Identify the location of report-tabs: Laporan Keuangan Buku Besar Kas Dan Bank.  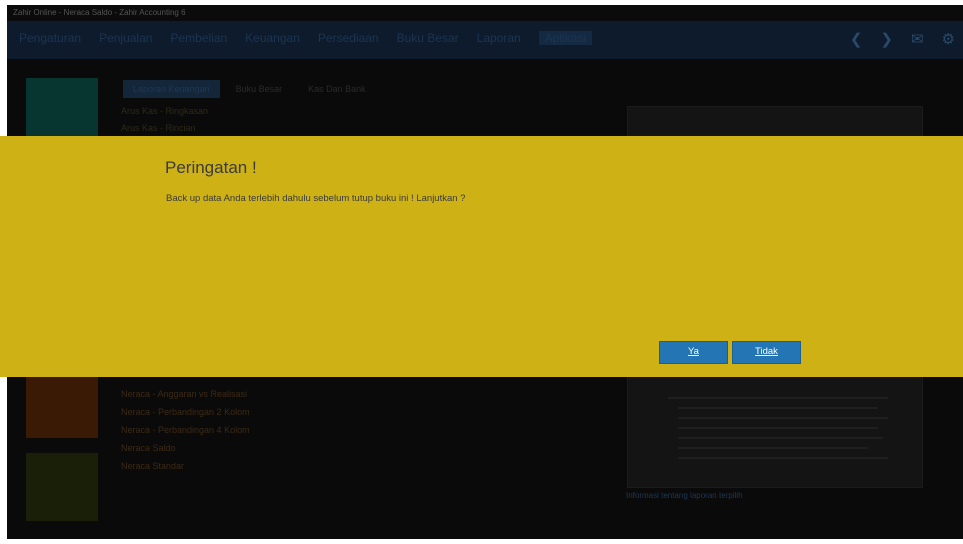
(249, 89).